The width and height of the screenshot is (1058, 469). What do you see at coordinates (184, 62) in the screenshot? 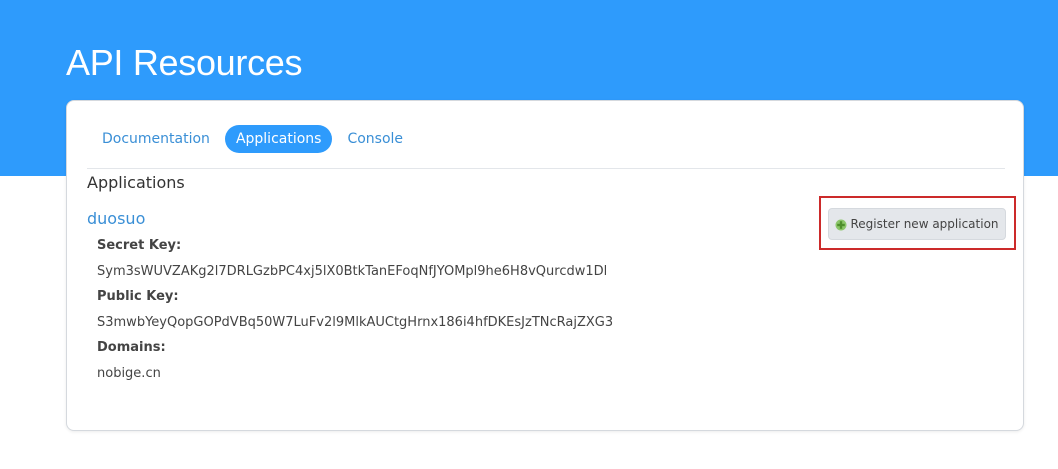
I see `page-title: API Resources` at bounding box center [184, 62].